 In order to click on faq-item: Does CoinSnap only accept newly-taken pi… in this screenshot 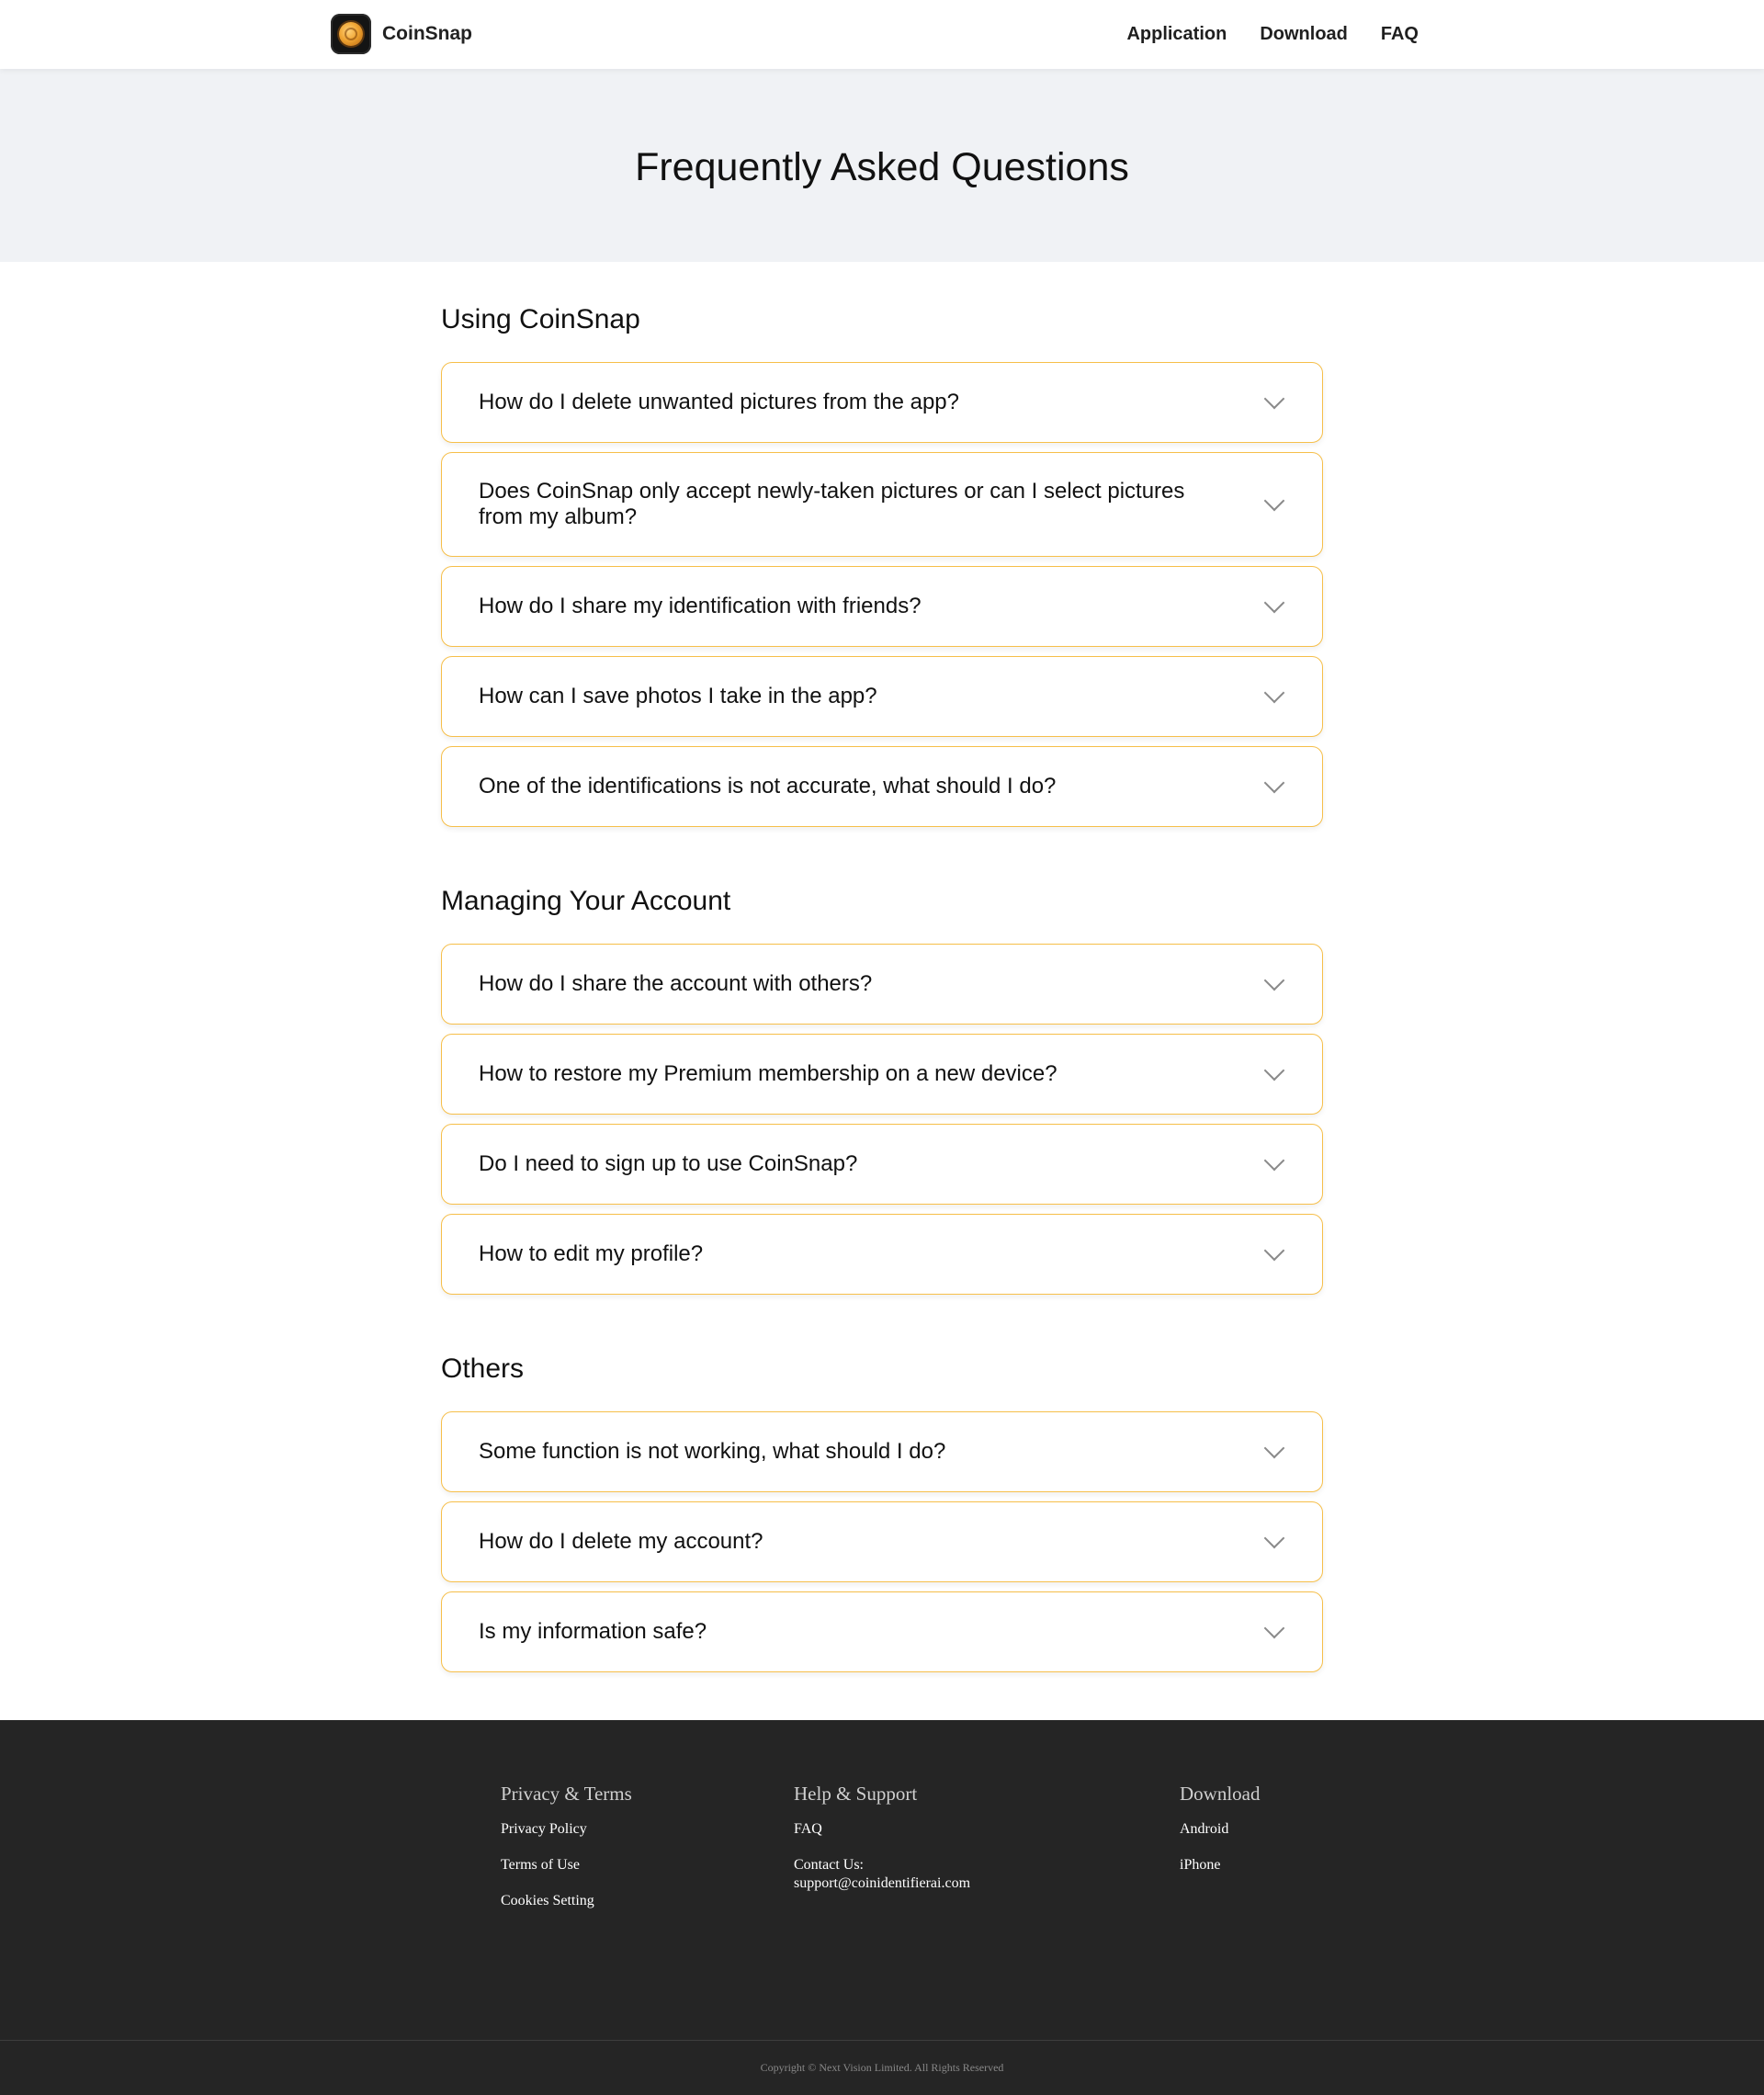, I will do `click(882, 504)`.